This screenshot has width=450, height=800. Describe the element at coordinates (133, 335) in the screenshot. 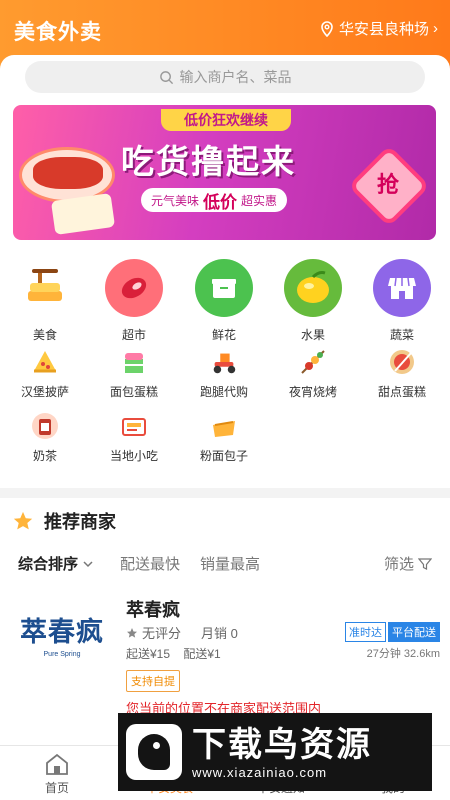

I see `category-label: 超市` at that location.